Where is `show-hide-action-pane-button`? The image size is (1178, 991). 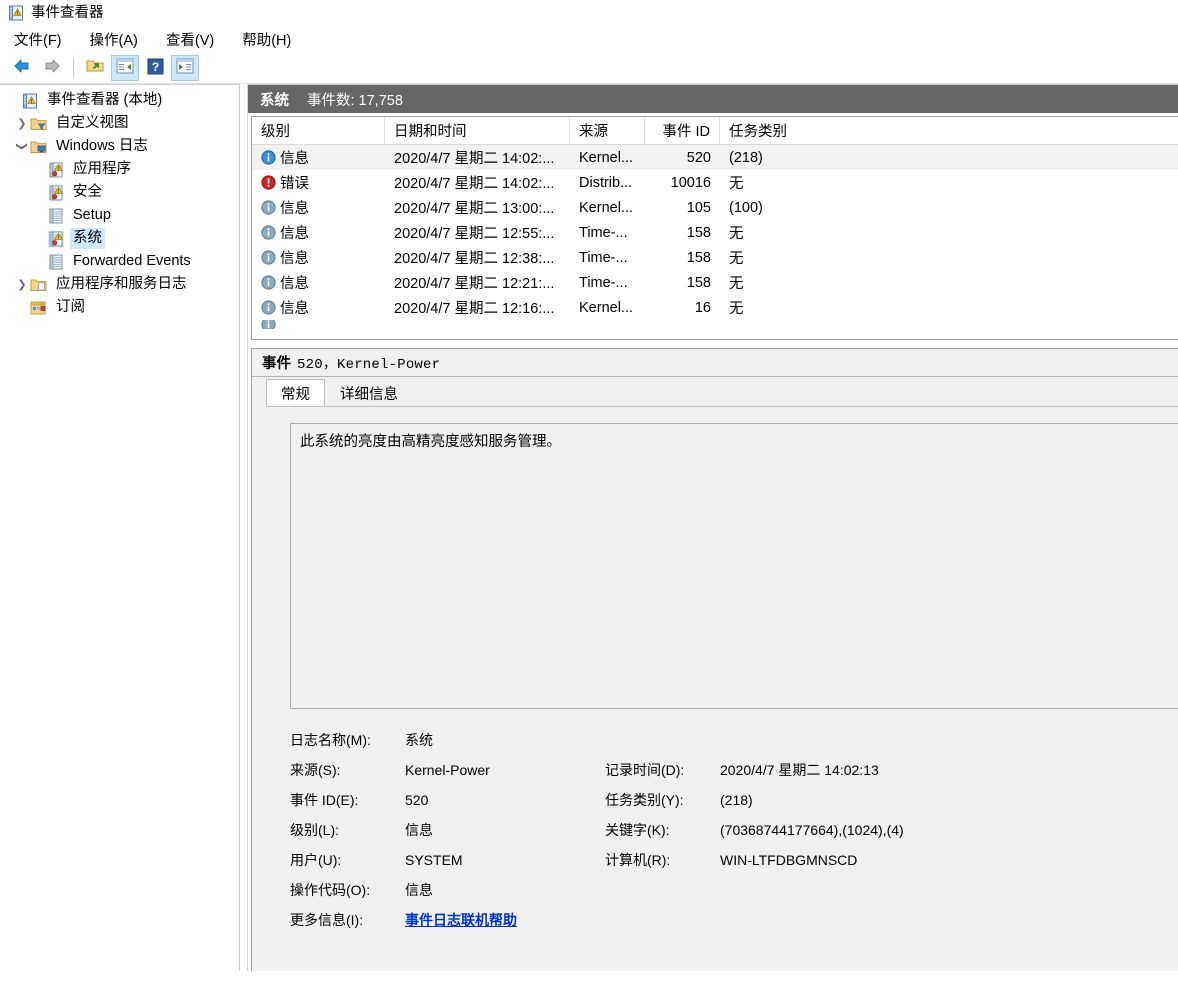 show-hide-action-pane-button is located at coordinates (185, 67).